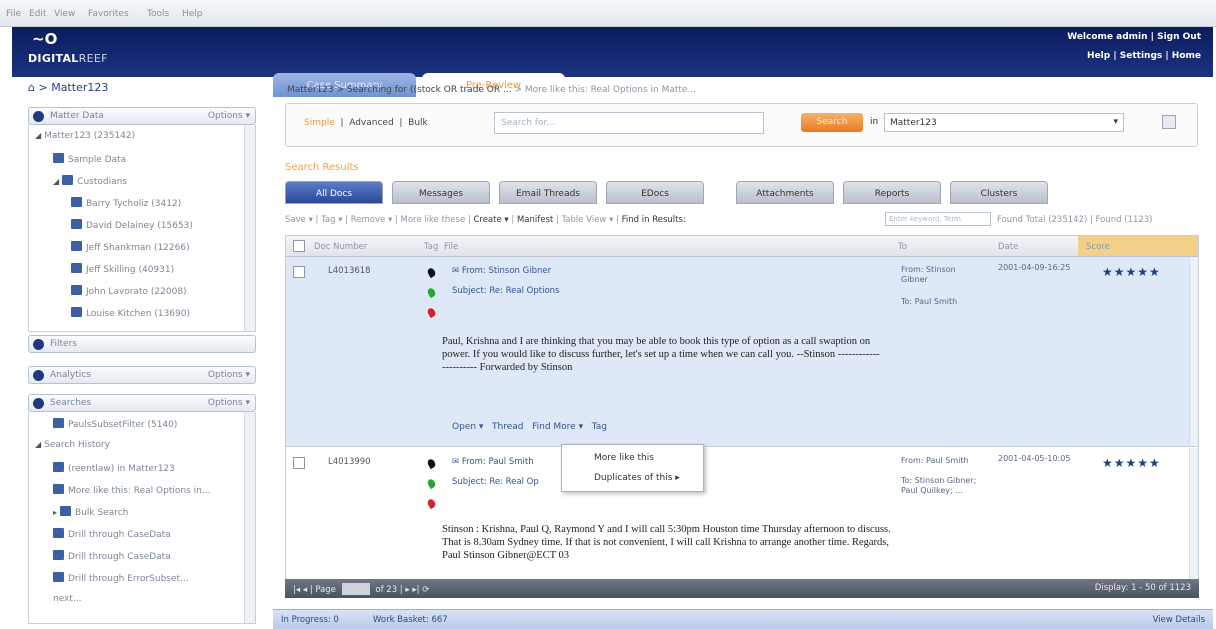 This screenshot has height=629, width=1216. What do you see at coordinates (299, 220) in the screenshot?
I see `save-menu: Save ▾` at bounding box center [299, 220].